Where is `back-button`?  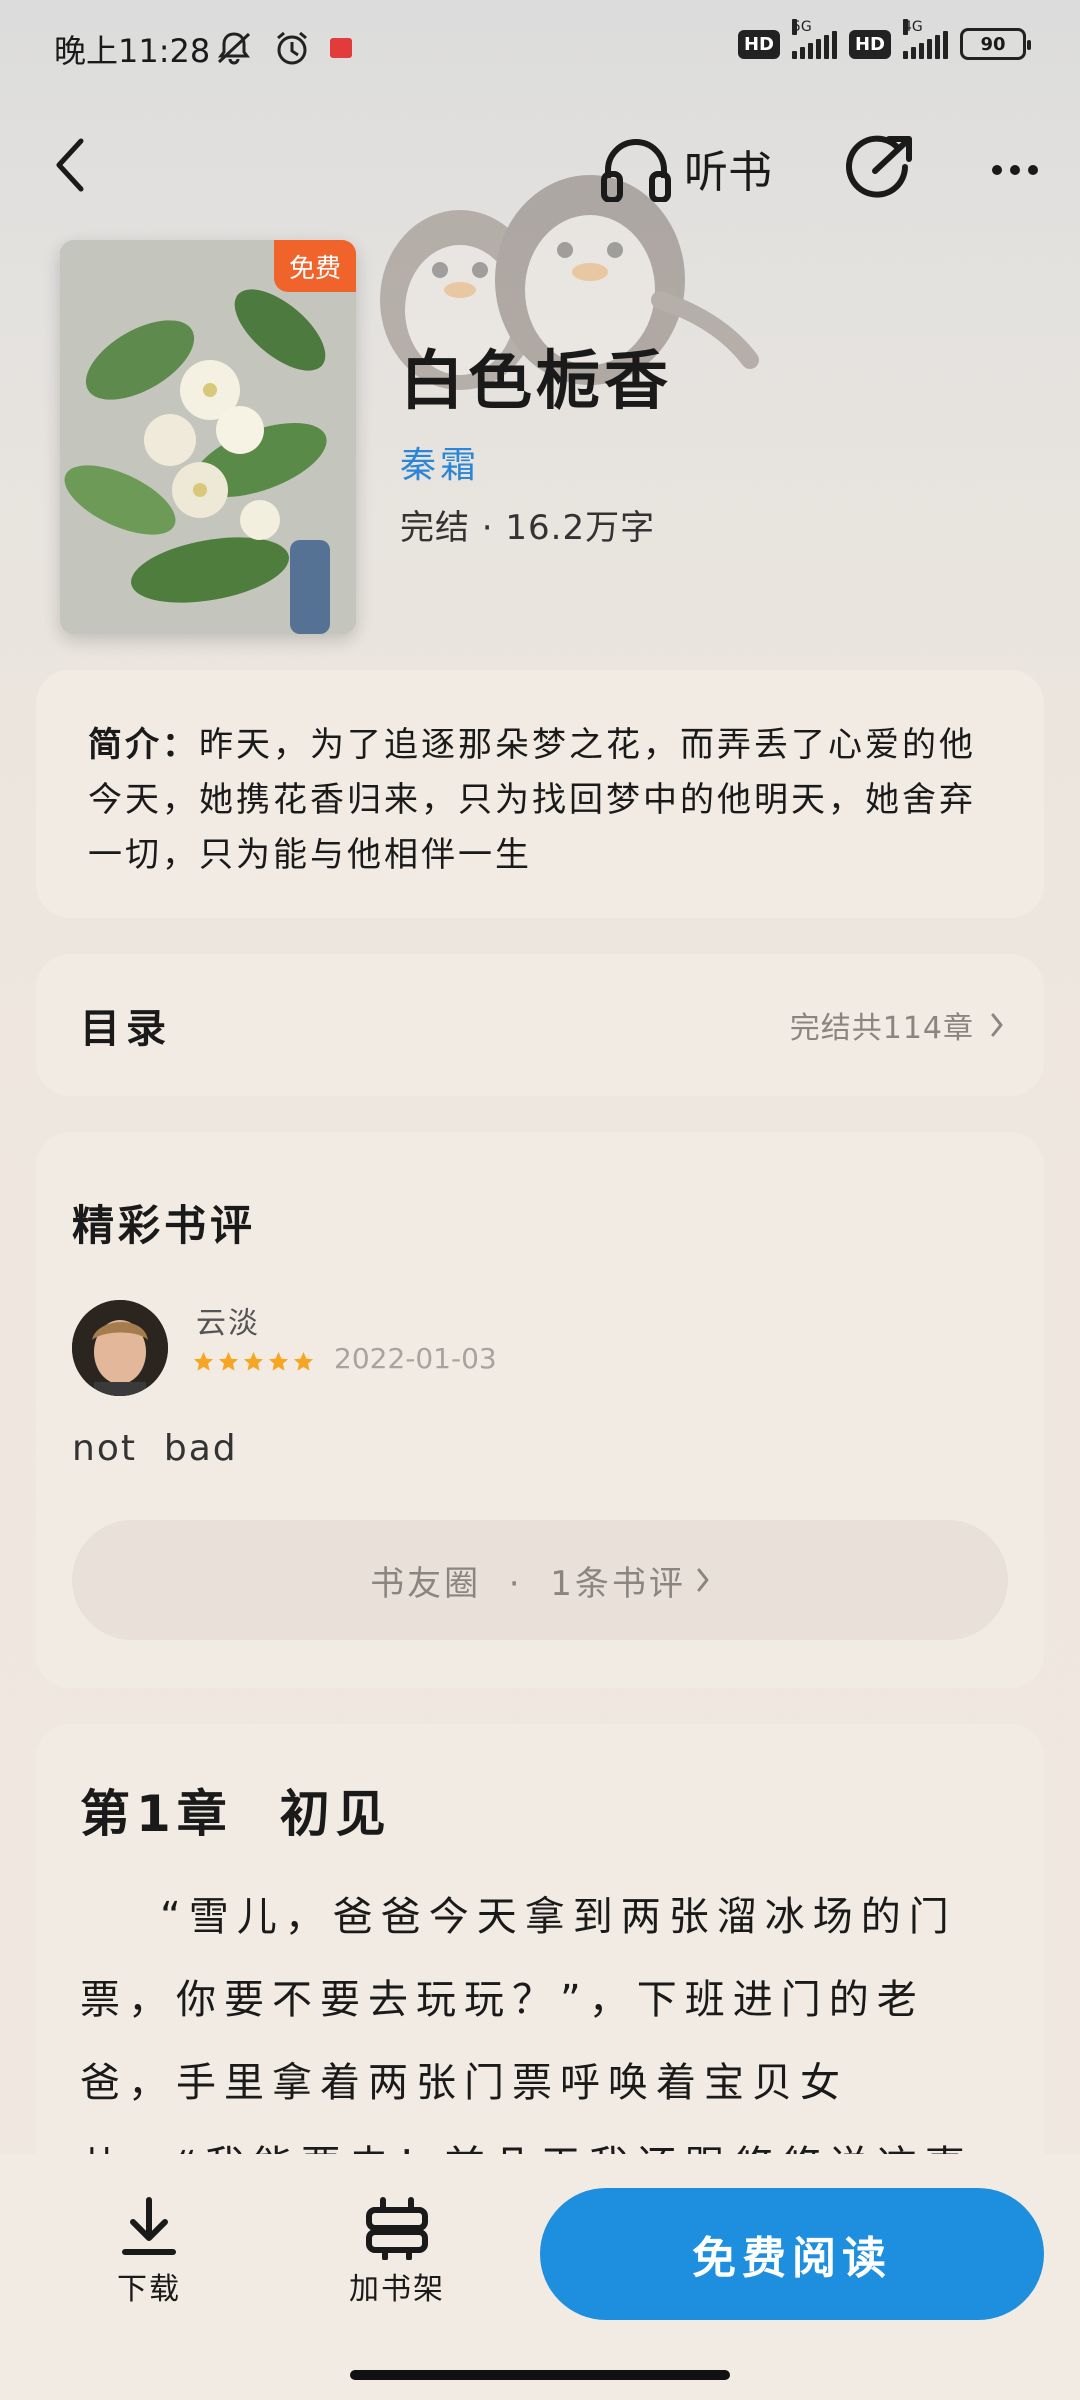
back-button is located at coordinates (70, 165).